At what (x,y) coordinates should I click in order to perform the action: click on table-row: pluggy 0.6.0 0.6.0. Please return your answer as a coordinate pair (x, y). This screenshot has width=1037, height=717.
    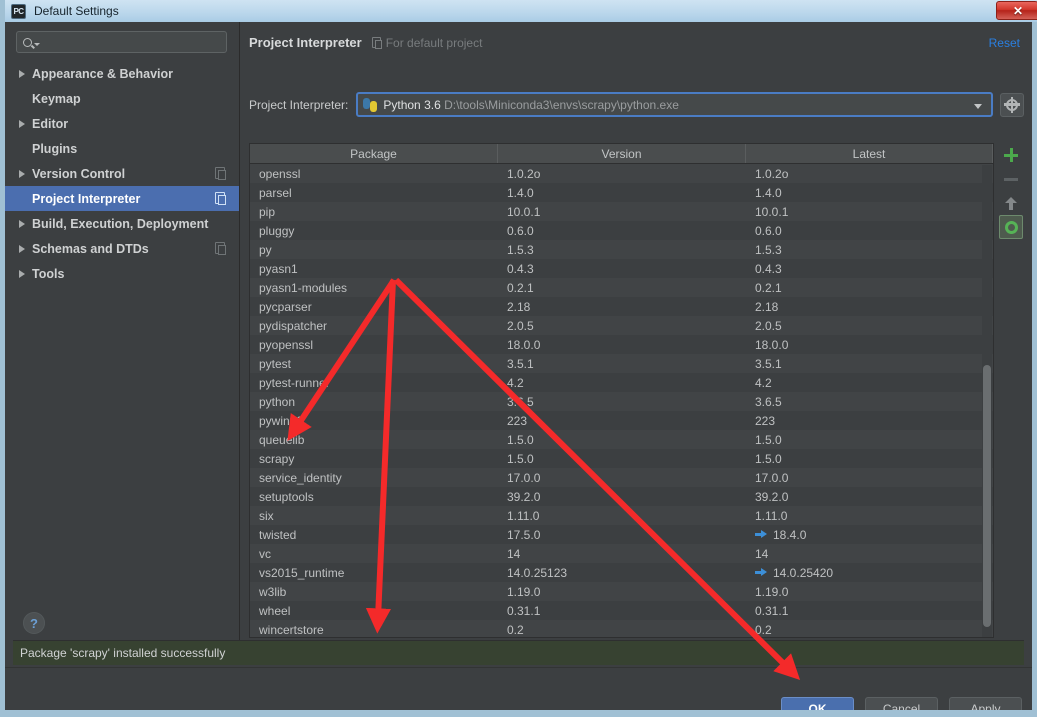
    Looking at the image, I should click on (621, 230).